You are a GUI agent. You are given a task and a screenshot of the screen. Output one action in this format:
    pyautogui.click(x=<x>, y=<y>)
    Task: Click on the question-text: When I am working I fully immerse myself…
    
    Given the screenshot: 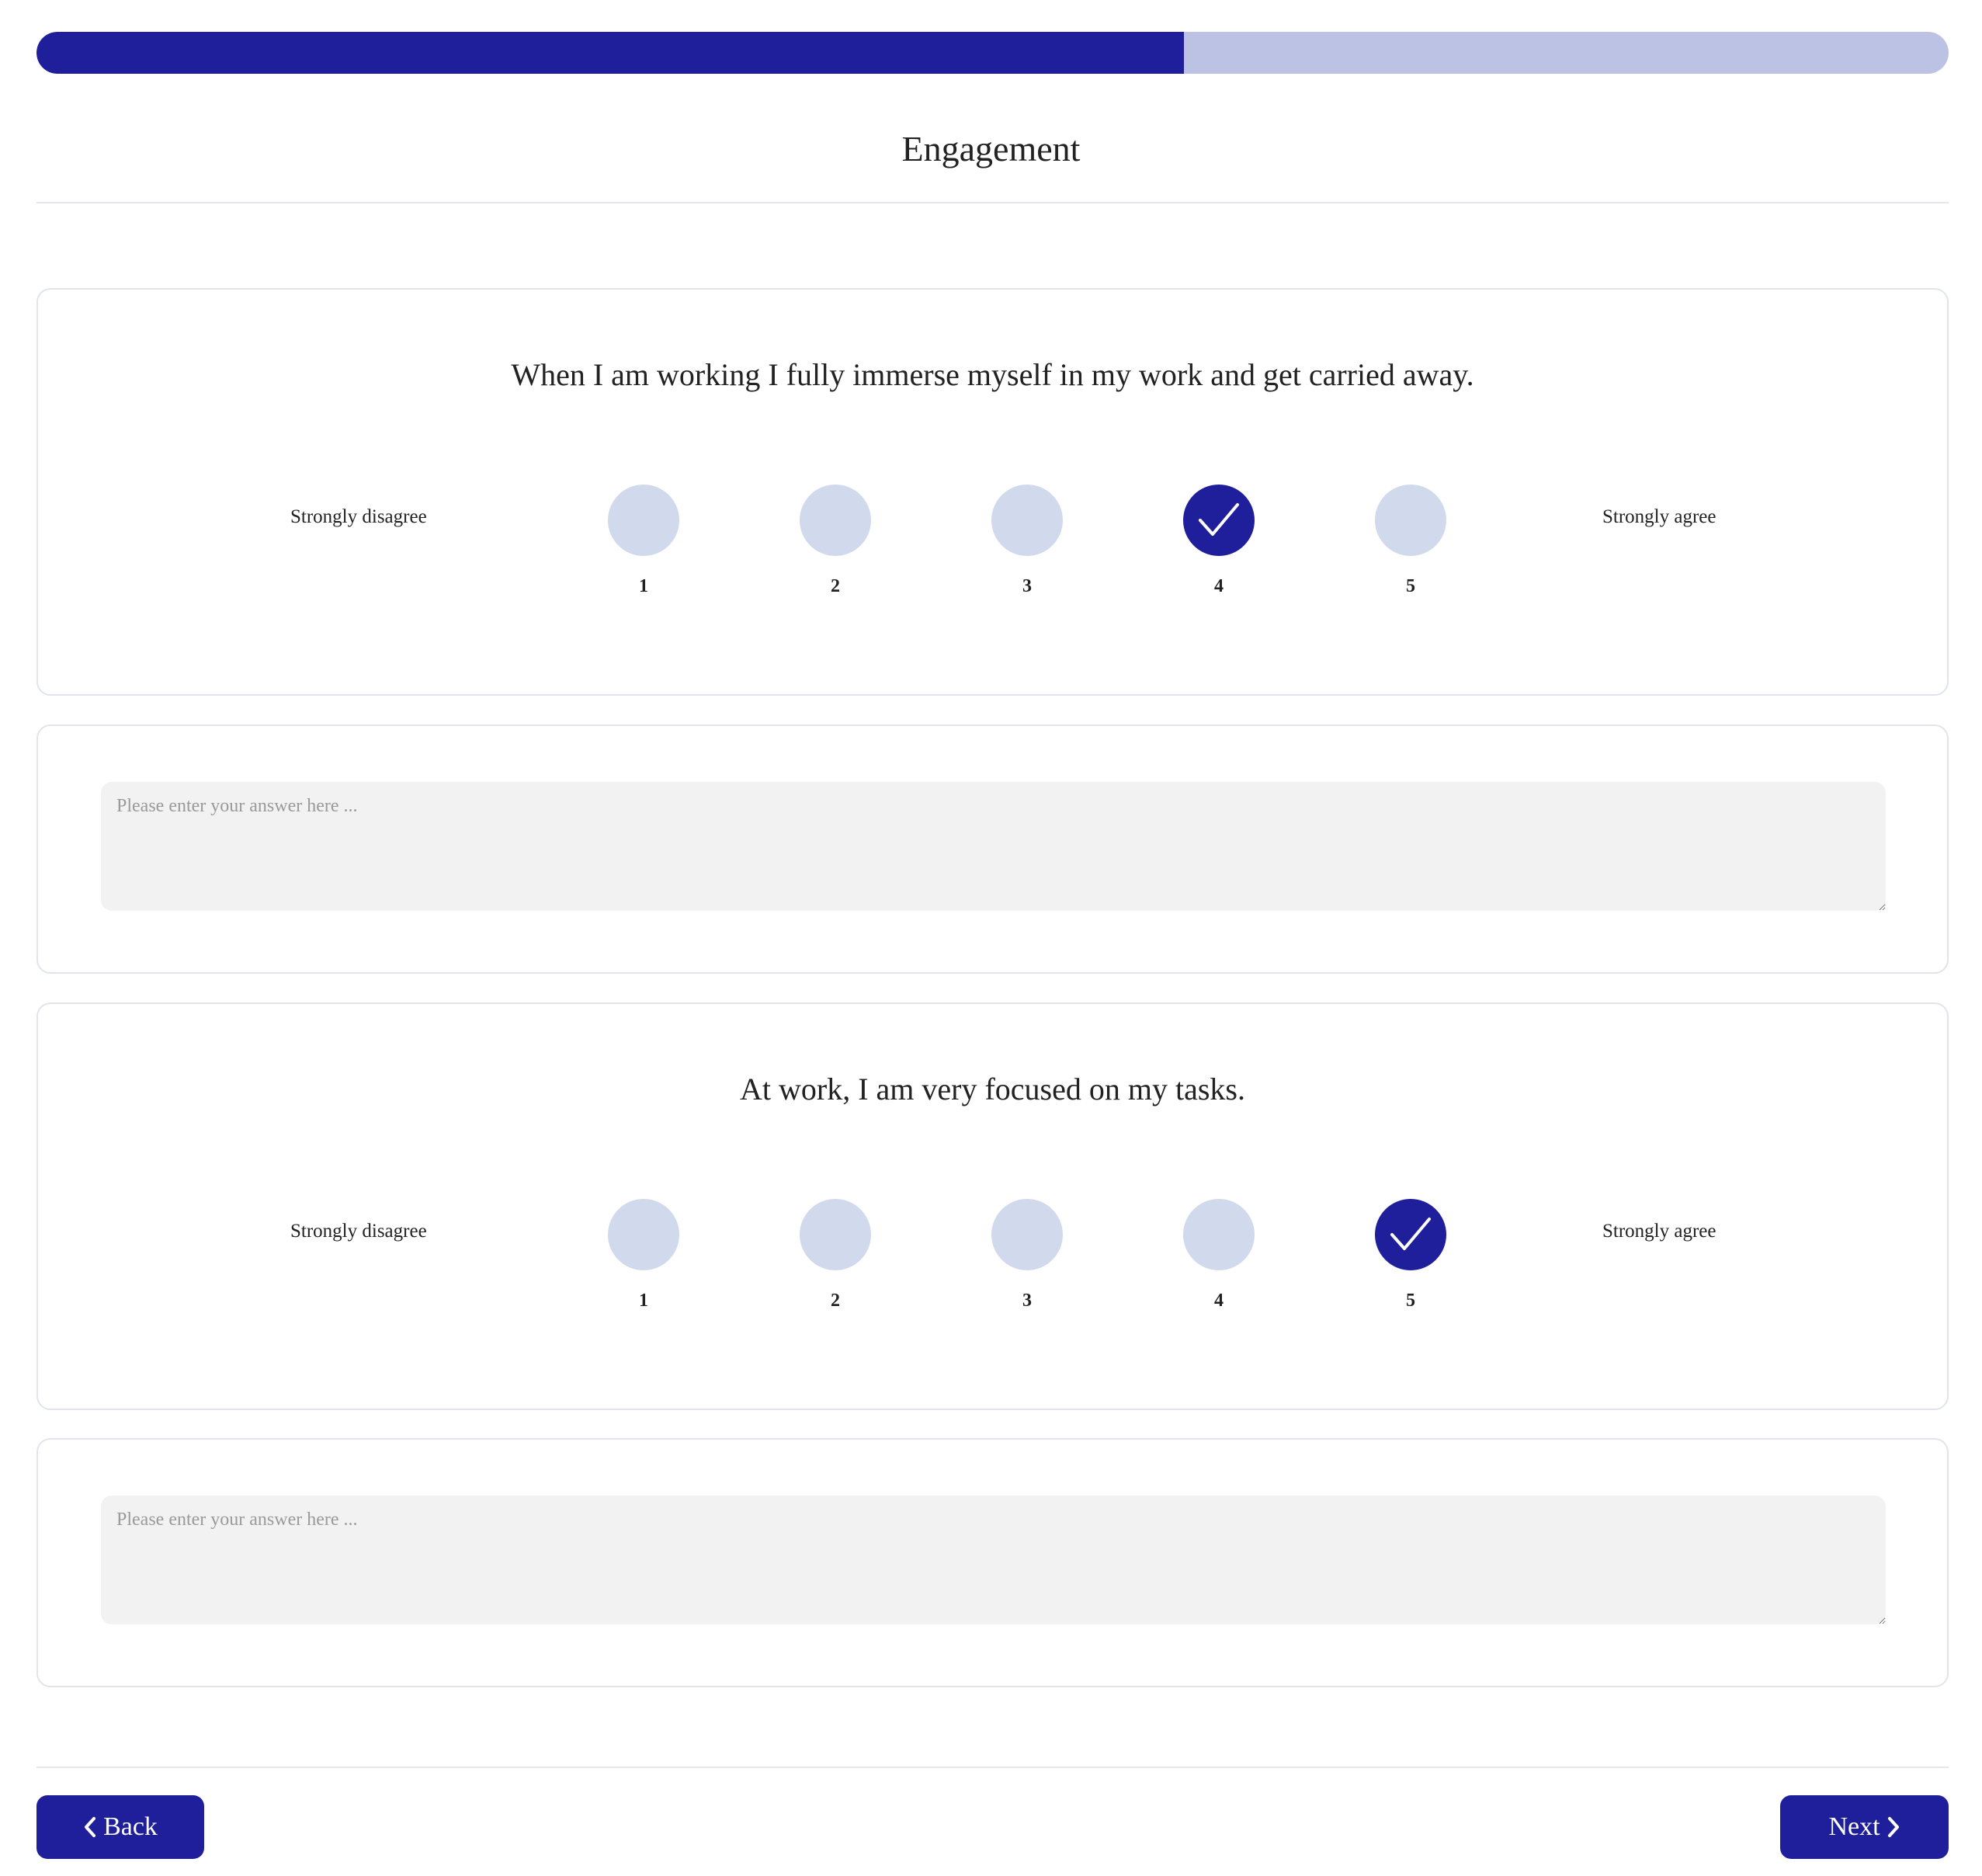 What is the action you would take?
    pyautogui.click(x=992, y=374)
    